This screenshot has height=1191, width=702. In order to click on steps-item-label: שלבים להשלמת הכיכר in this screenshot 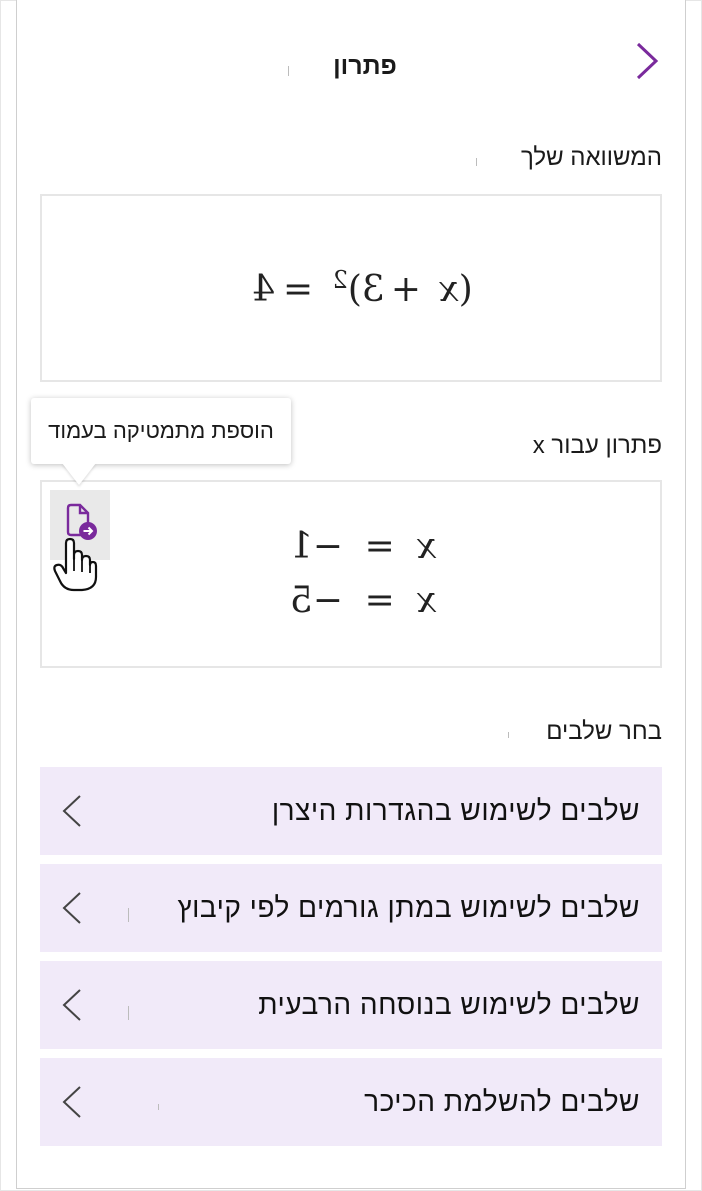, I will do `click(502, 1101)`.